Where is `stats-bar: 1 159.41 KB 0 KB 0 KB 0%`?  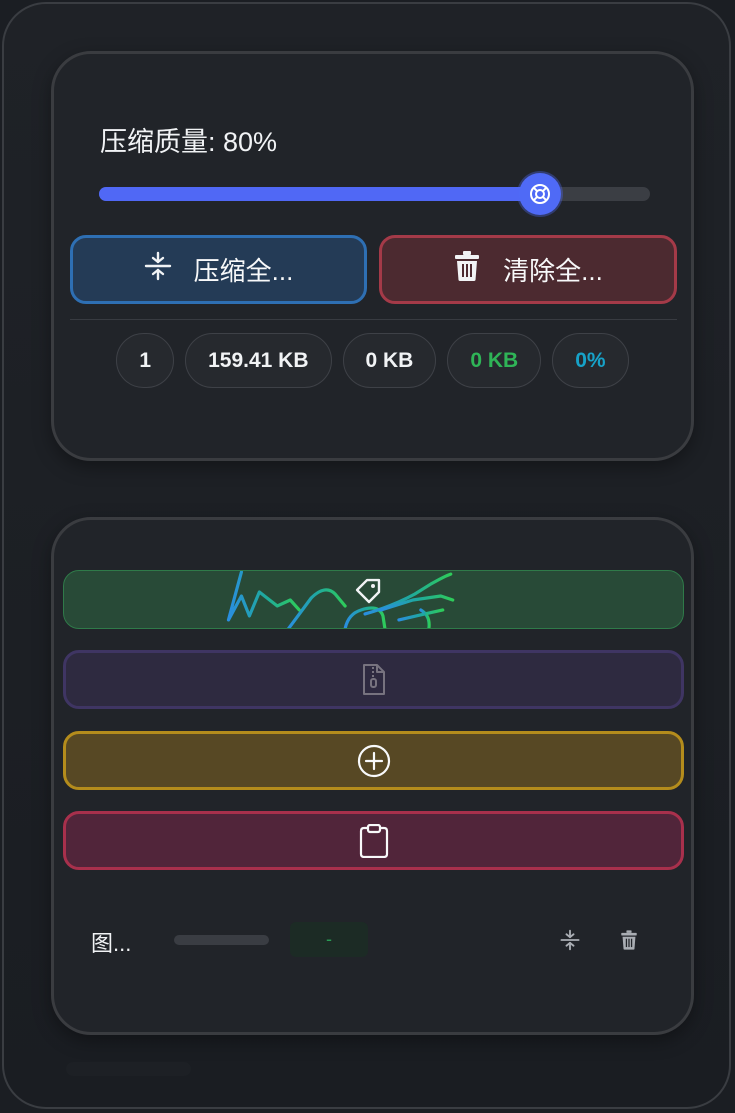 stats-bar: 1 159.41 KB 0 KB 0 KB 0% is located at coordinates (372, 360).